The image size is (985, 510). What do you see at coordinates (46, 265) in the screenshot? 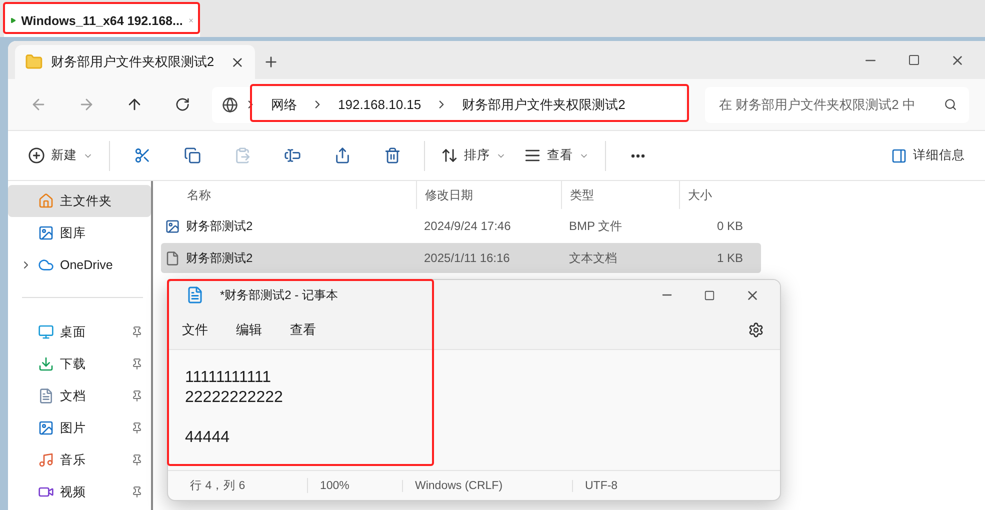
I see `cloud-icon` at bounding box center [46, 265].